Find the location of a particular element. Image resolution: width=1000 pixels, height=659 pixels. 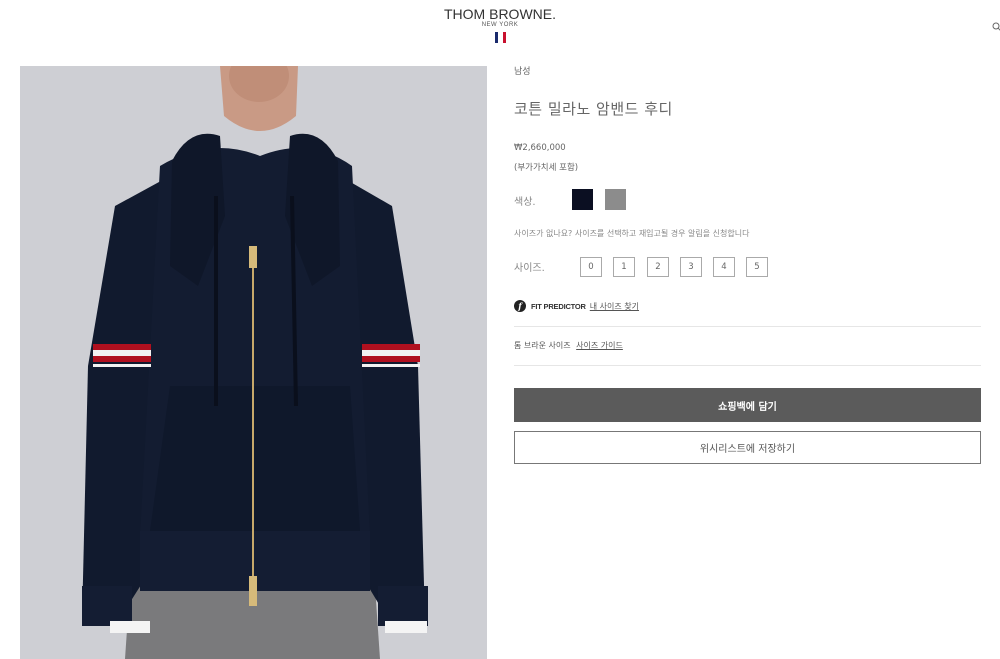

site-header: THOM BROWNE. NEW YORK is located at coordinates (500, 30).